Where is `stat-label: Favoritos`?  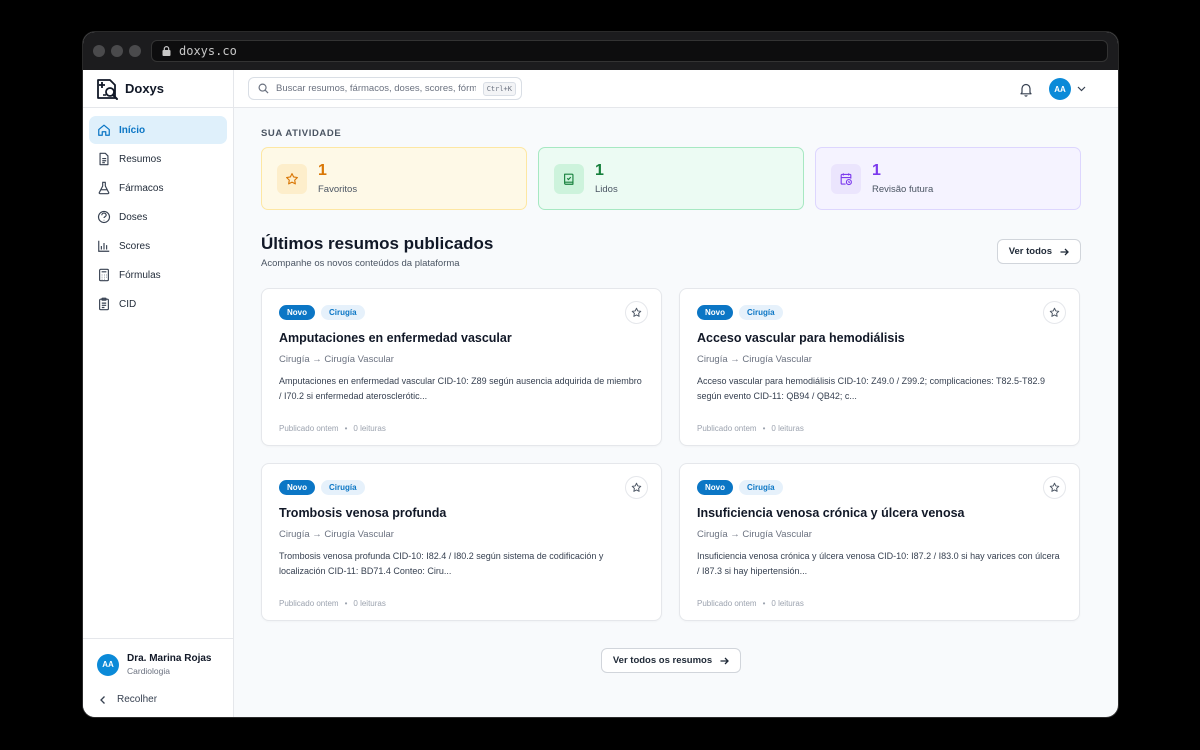
stat-label: Favoritos is located at coordinates (338, 189).